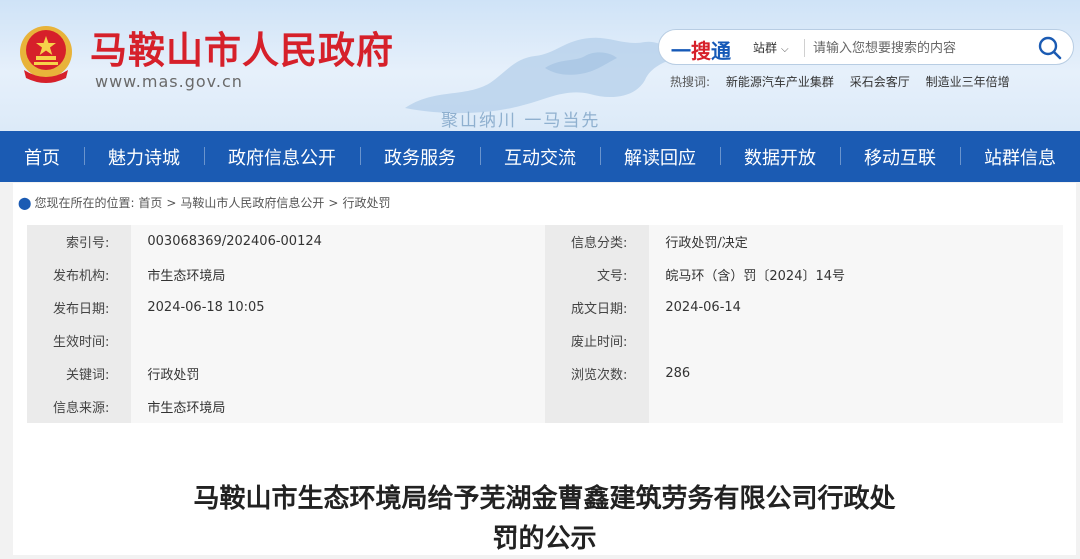  What do you see at coordinates (282, 157) in the screenshot?
I see `nav-item-gov-info: 政府信息公开` at bounding box center [282, 157].